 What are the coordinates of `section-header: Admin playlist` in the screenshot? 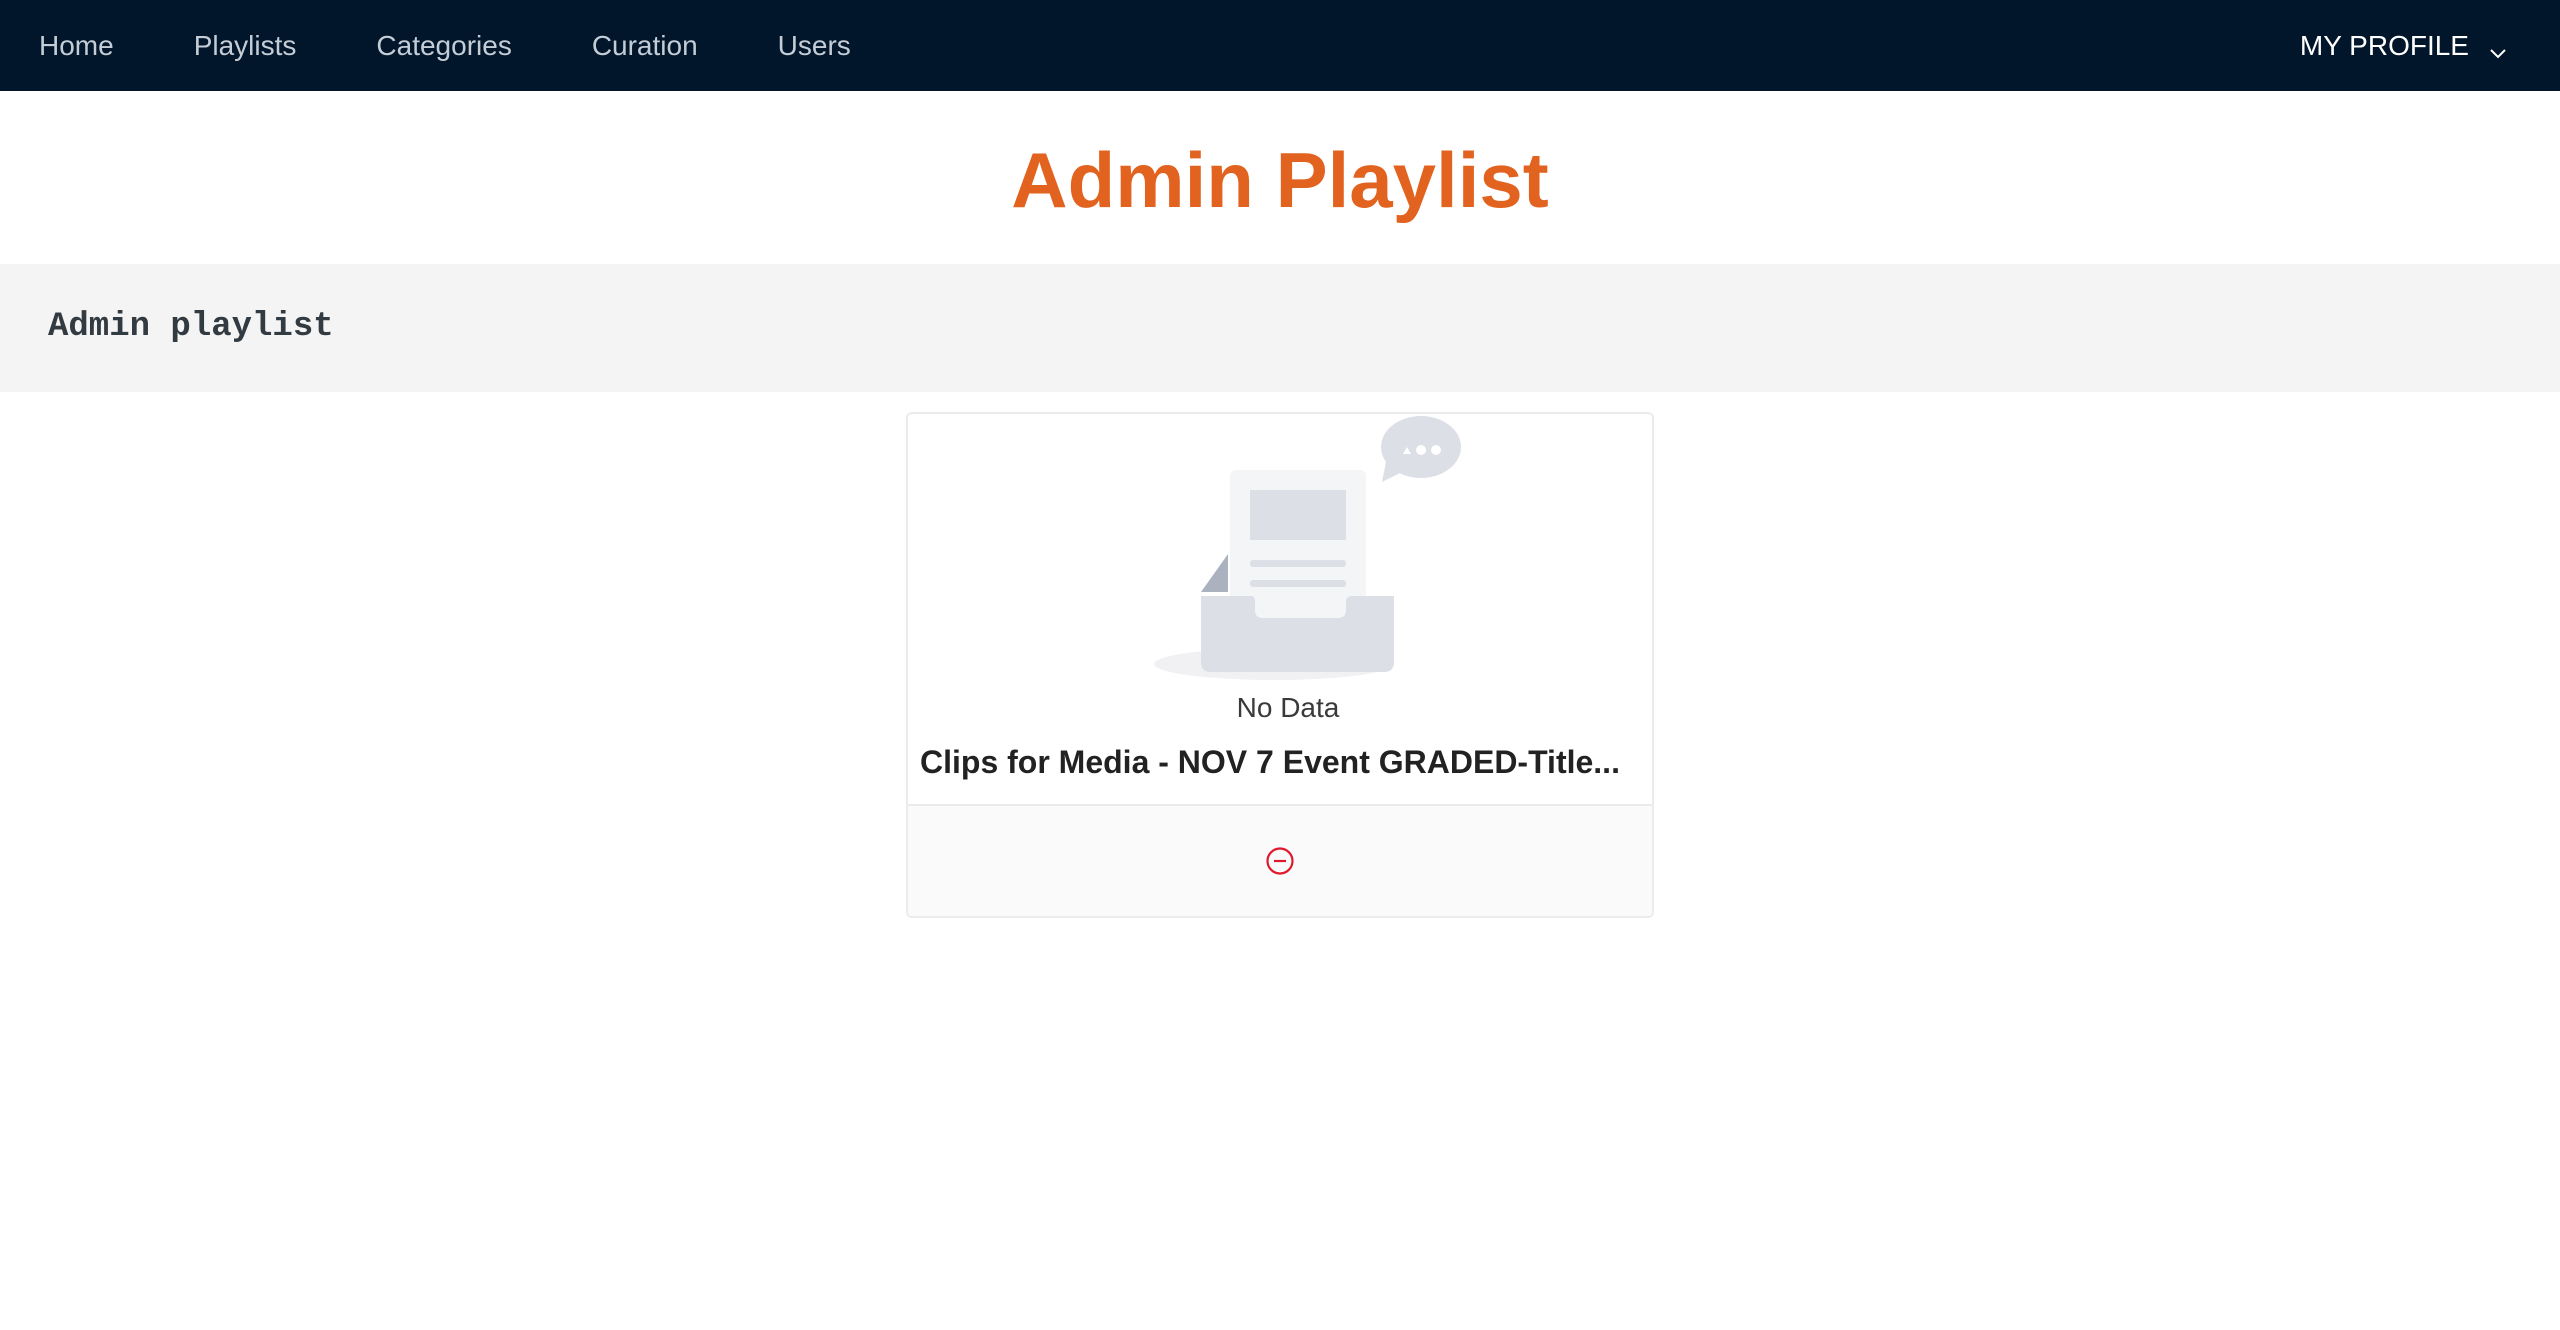 It's located at (1280, 328).